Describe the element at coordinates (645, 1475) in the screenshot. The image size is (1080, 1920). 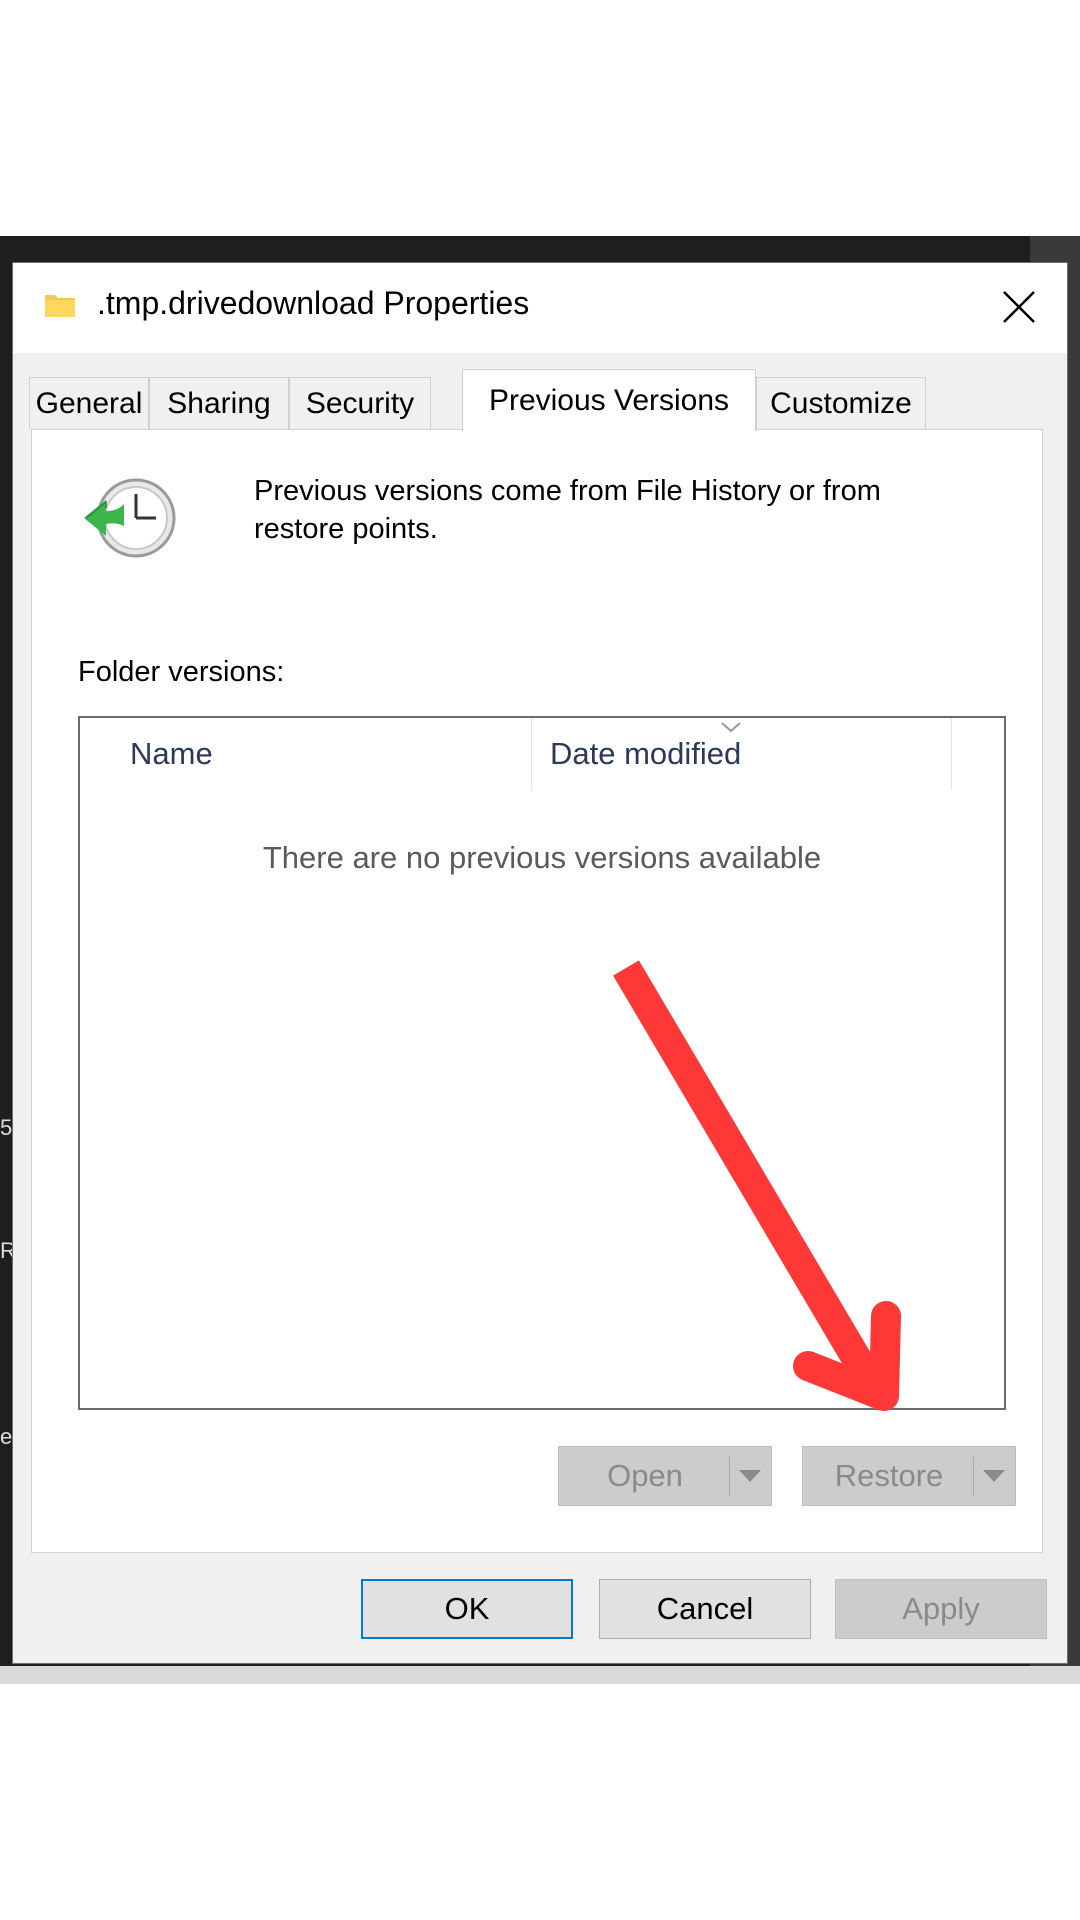
I see `open-button-label: Open` at that location.